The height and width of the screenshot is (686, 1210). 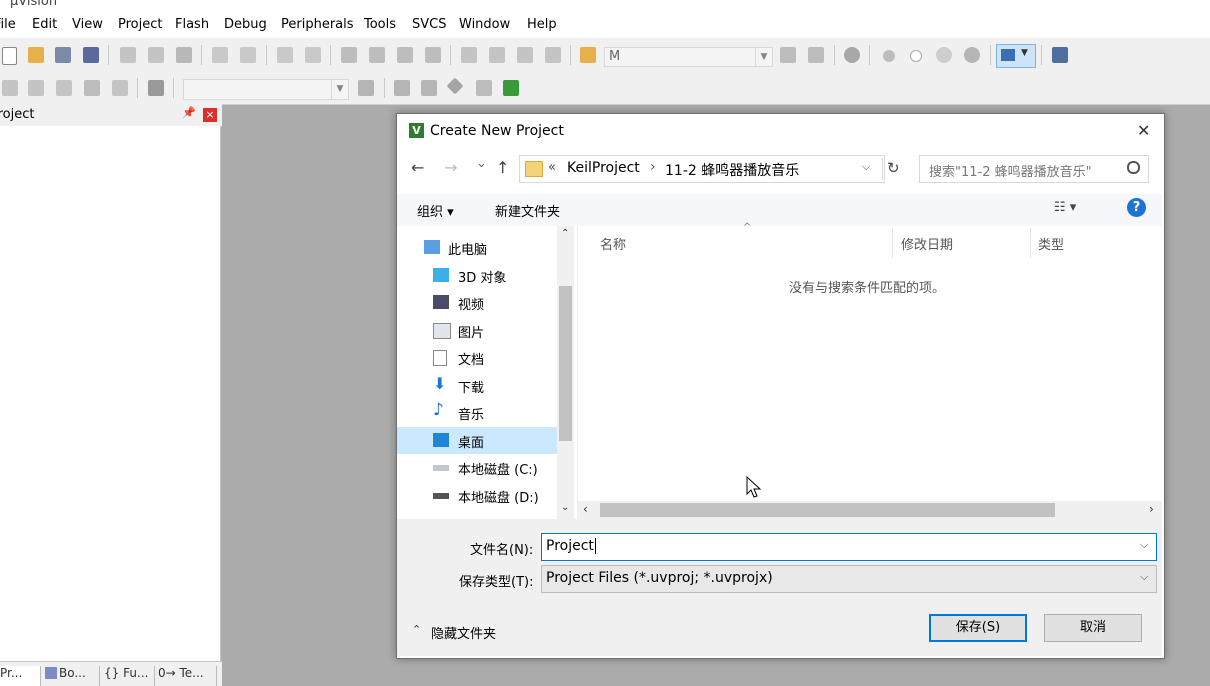 I want to click on build-icon, so click(x=36, y=88).